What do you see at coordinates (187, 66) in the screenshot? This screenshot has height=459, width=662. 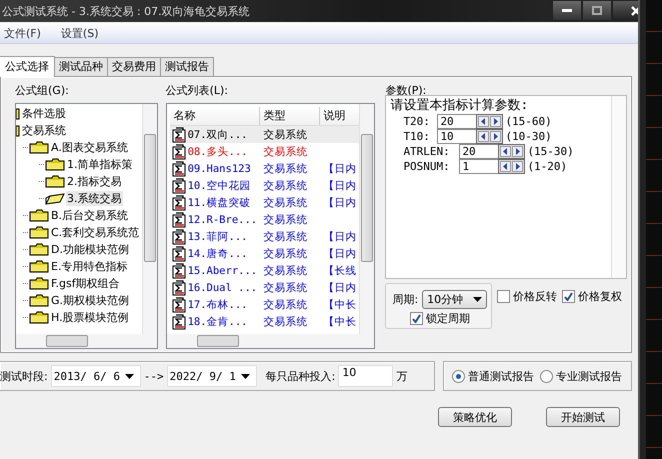 I see `tab: 测试报告` at bounding box center [187, 66].